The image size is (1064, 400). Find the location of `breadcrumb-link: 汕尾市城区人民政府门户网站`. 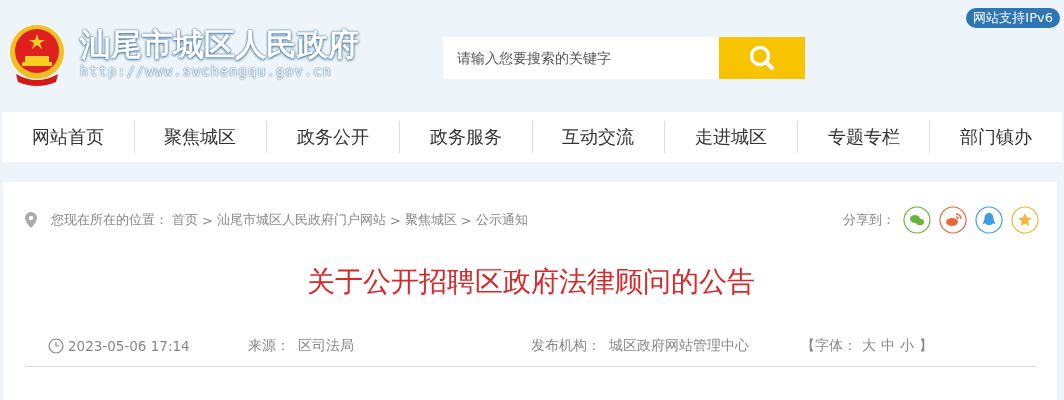

breadcrumb-link: 汕尾市城区人民政府门户网站 is located at coordinates (301, 220).